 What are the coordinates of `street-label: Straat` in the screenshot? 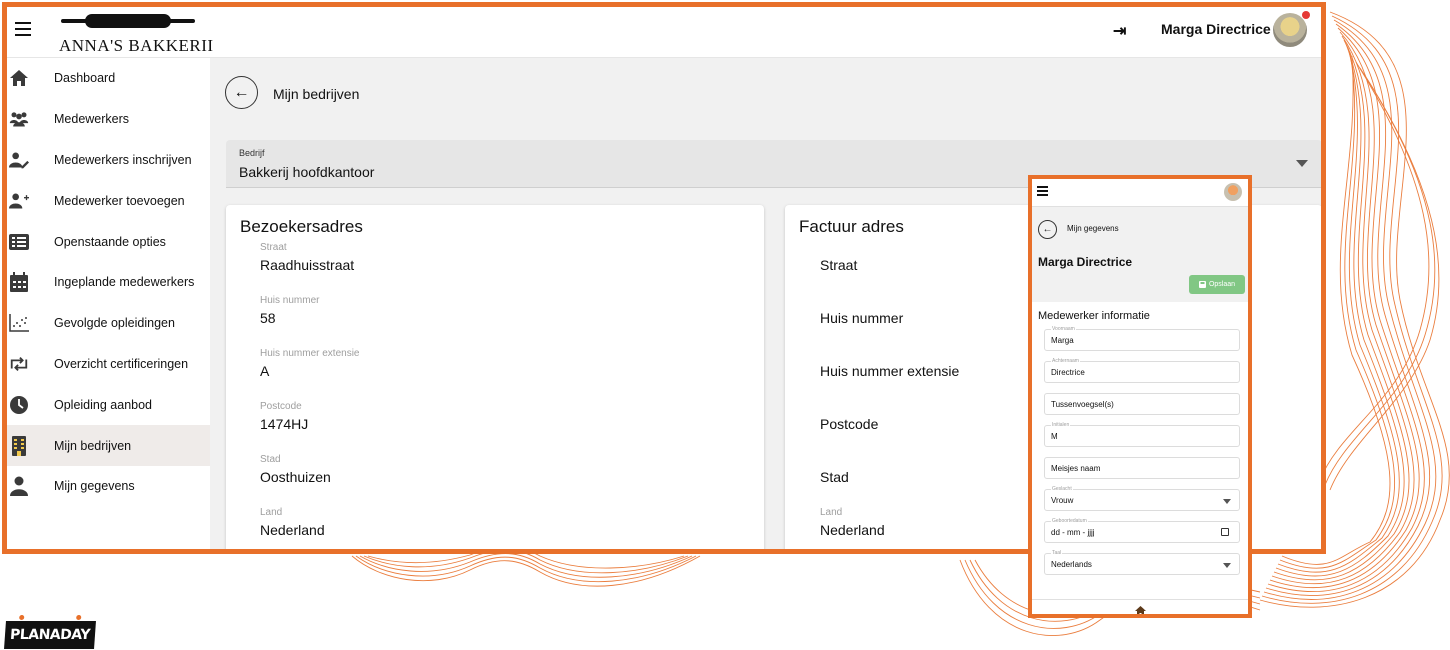 It's located at (273, 247).